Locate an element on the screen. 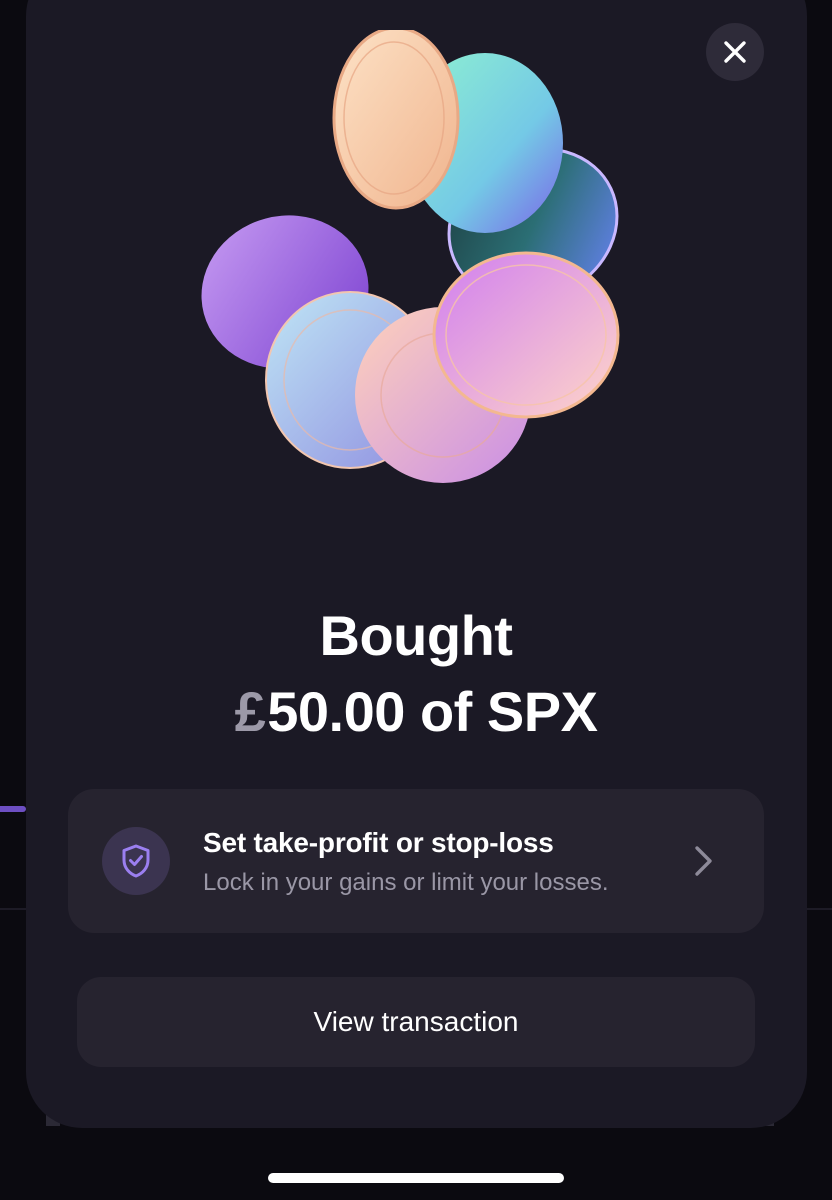  purchase-amount: 50.00 is located at coordinates (336, 711).